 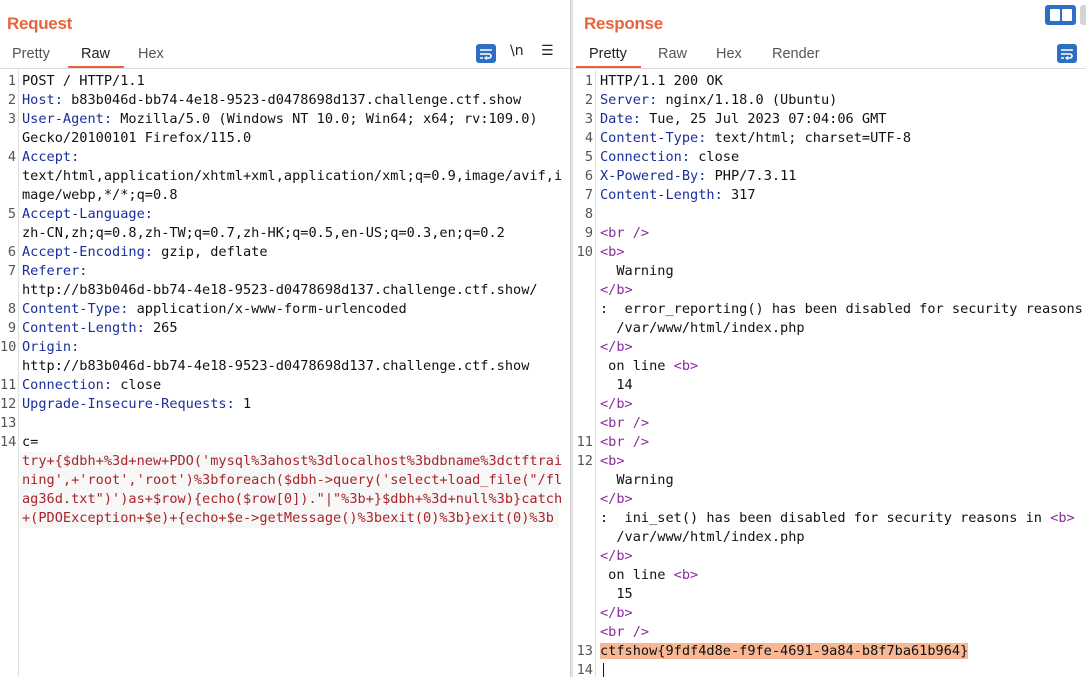 What do you see at coordinates (243, 404) in the screenshot?
I see `header-value: 1` at bounding box center [243, 404].